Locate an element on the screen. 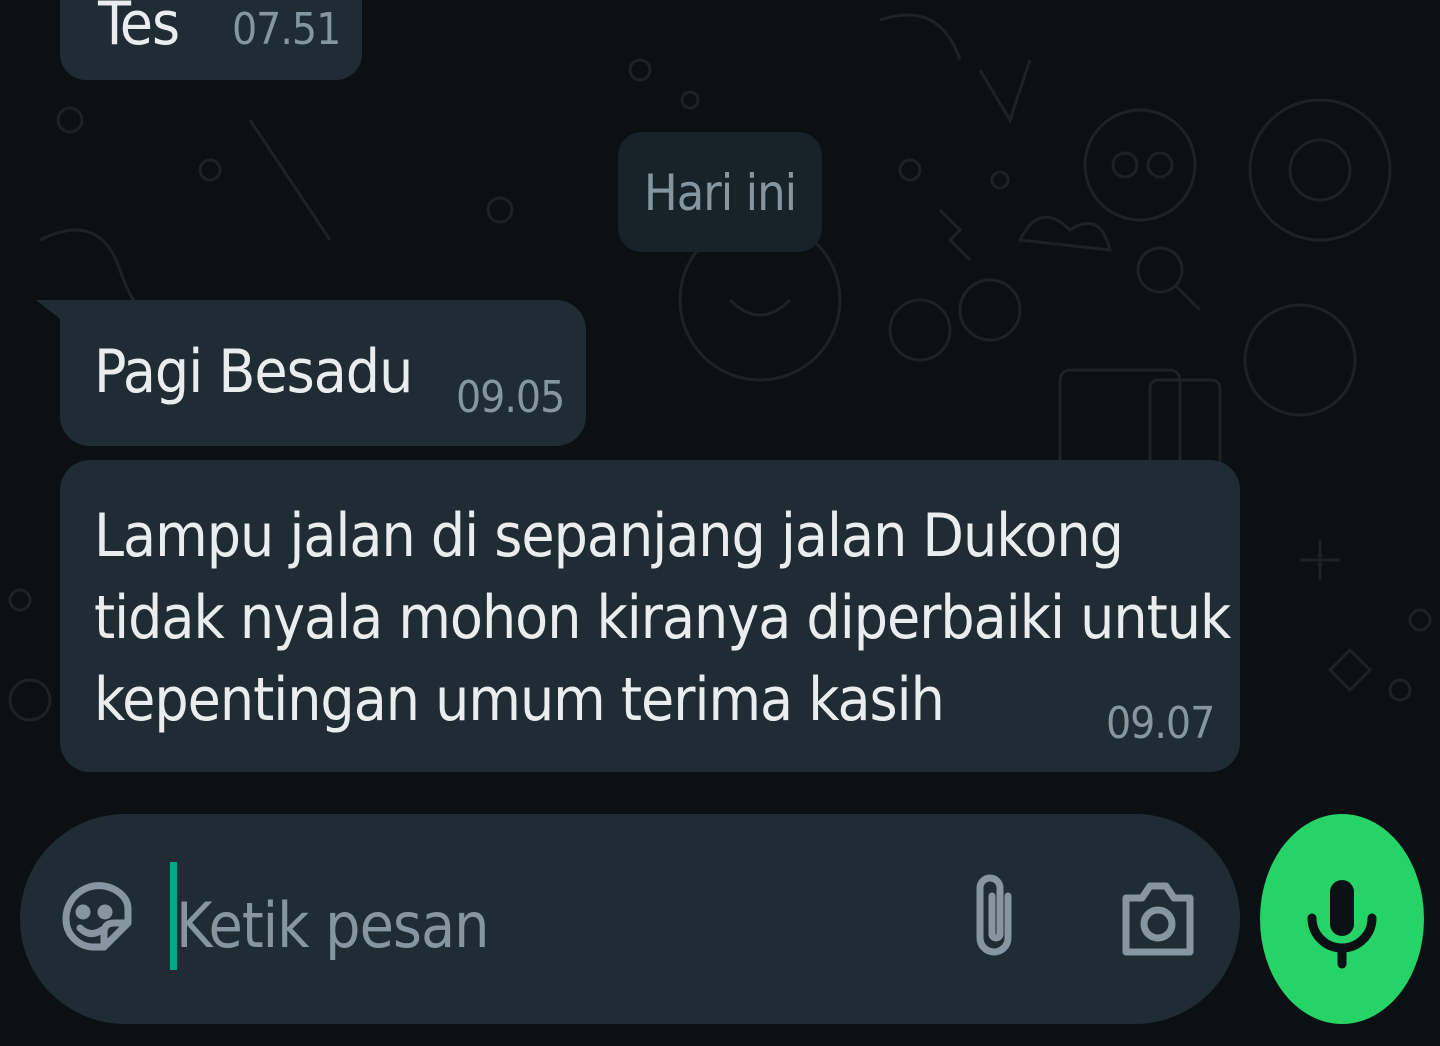 The image size is (1440, 1046). message-time: 09.07 is located at coordinates (1160, 723).